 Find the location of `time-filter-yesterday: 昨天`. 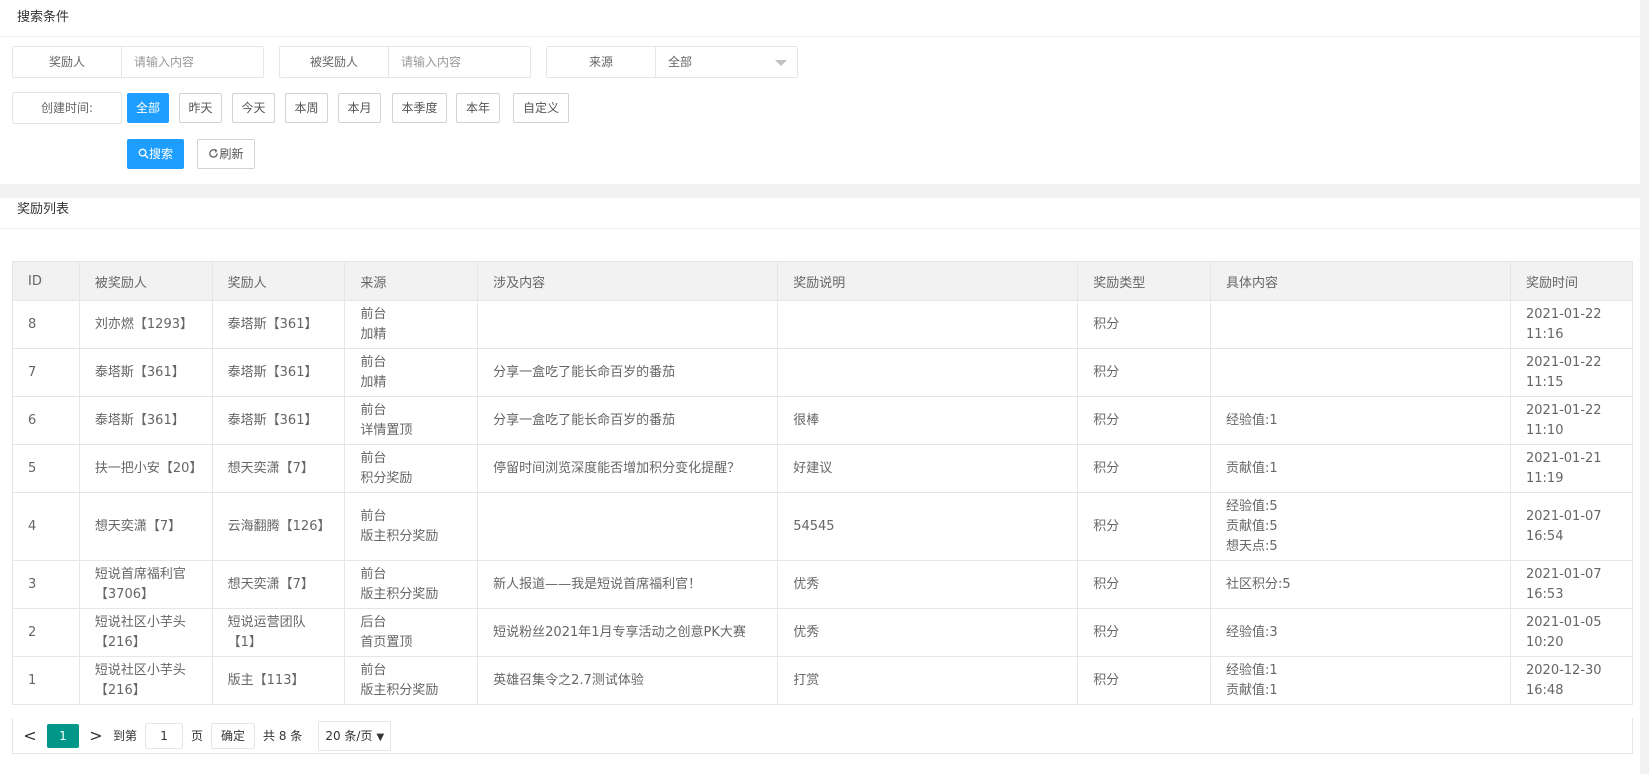

time-filter-yesterday: 昨天 is located at coordinates (200, 108).